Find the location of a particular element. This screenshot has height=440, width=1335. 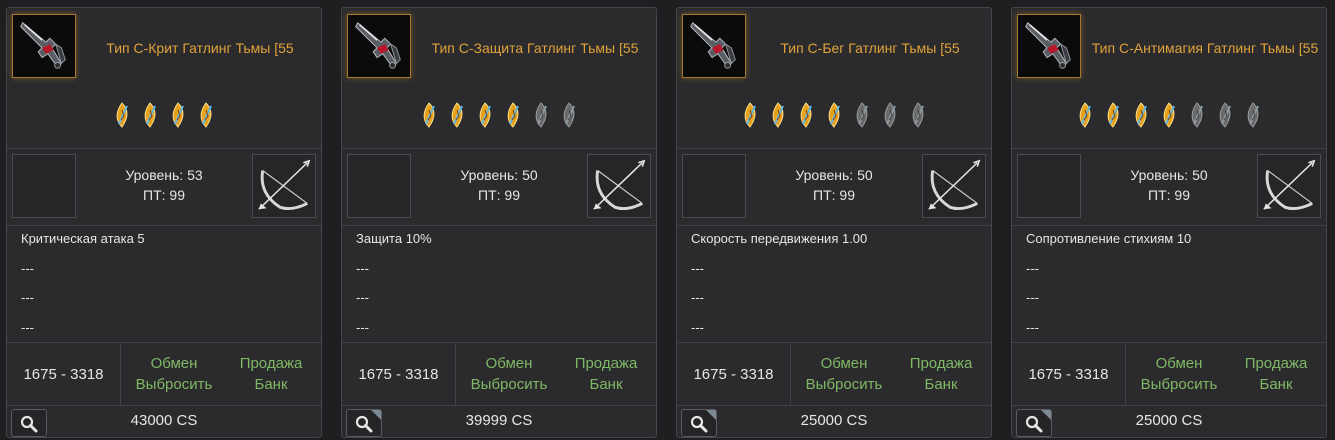

level-text: Уровень: 53 is located at coordinates (164, 175).